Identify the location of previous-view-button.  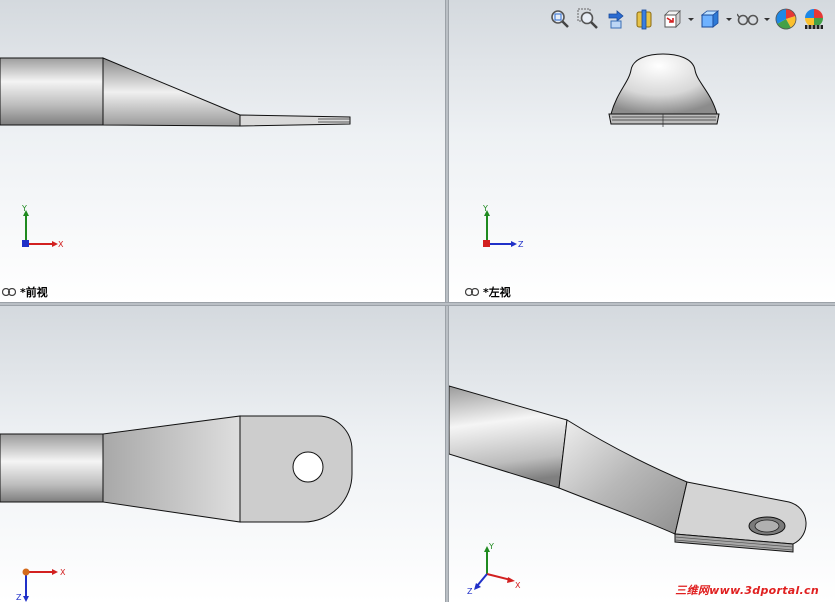
(616, 19).